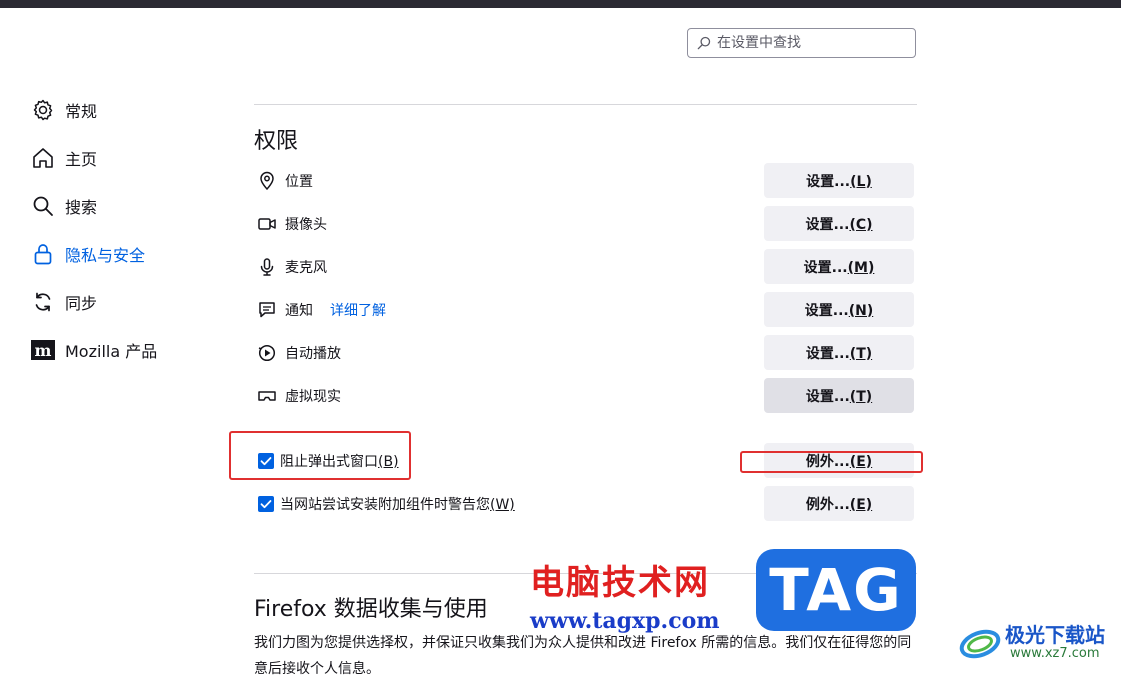  I want to click on sidebar-item-home: 主页, so click(94, 158).